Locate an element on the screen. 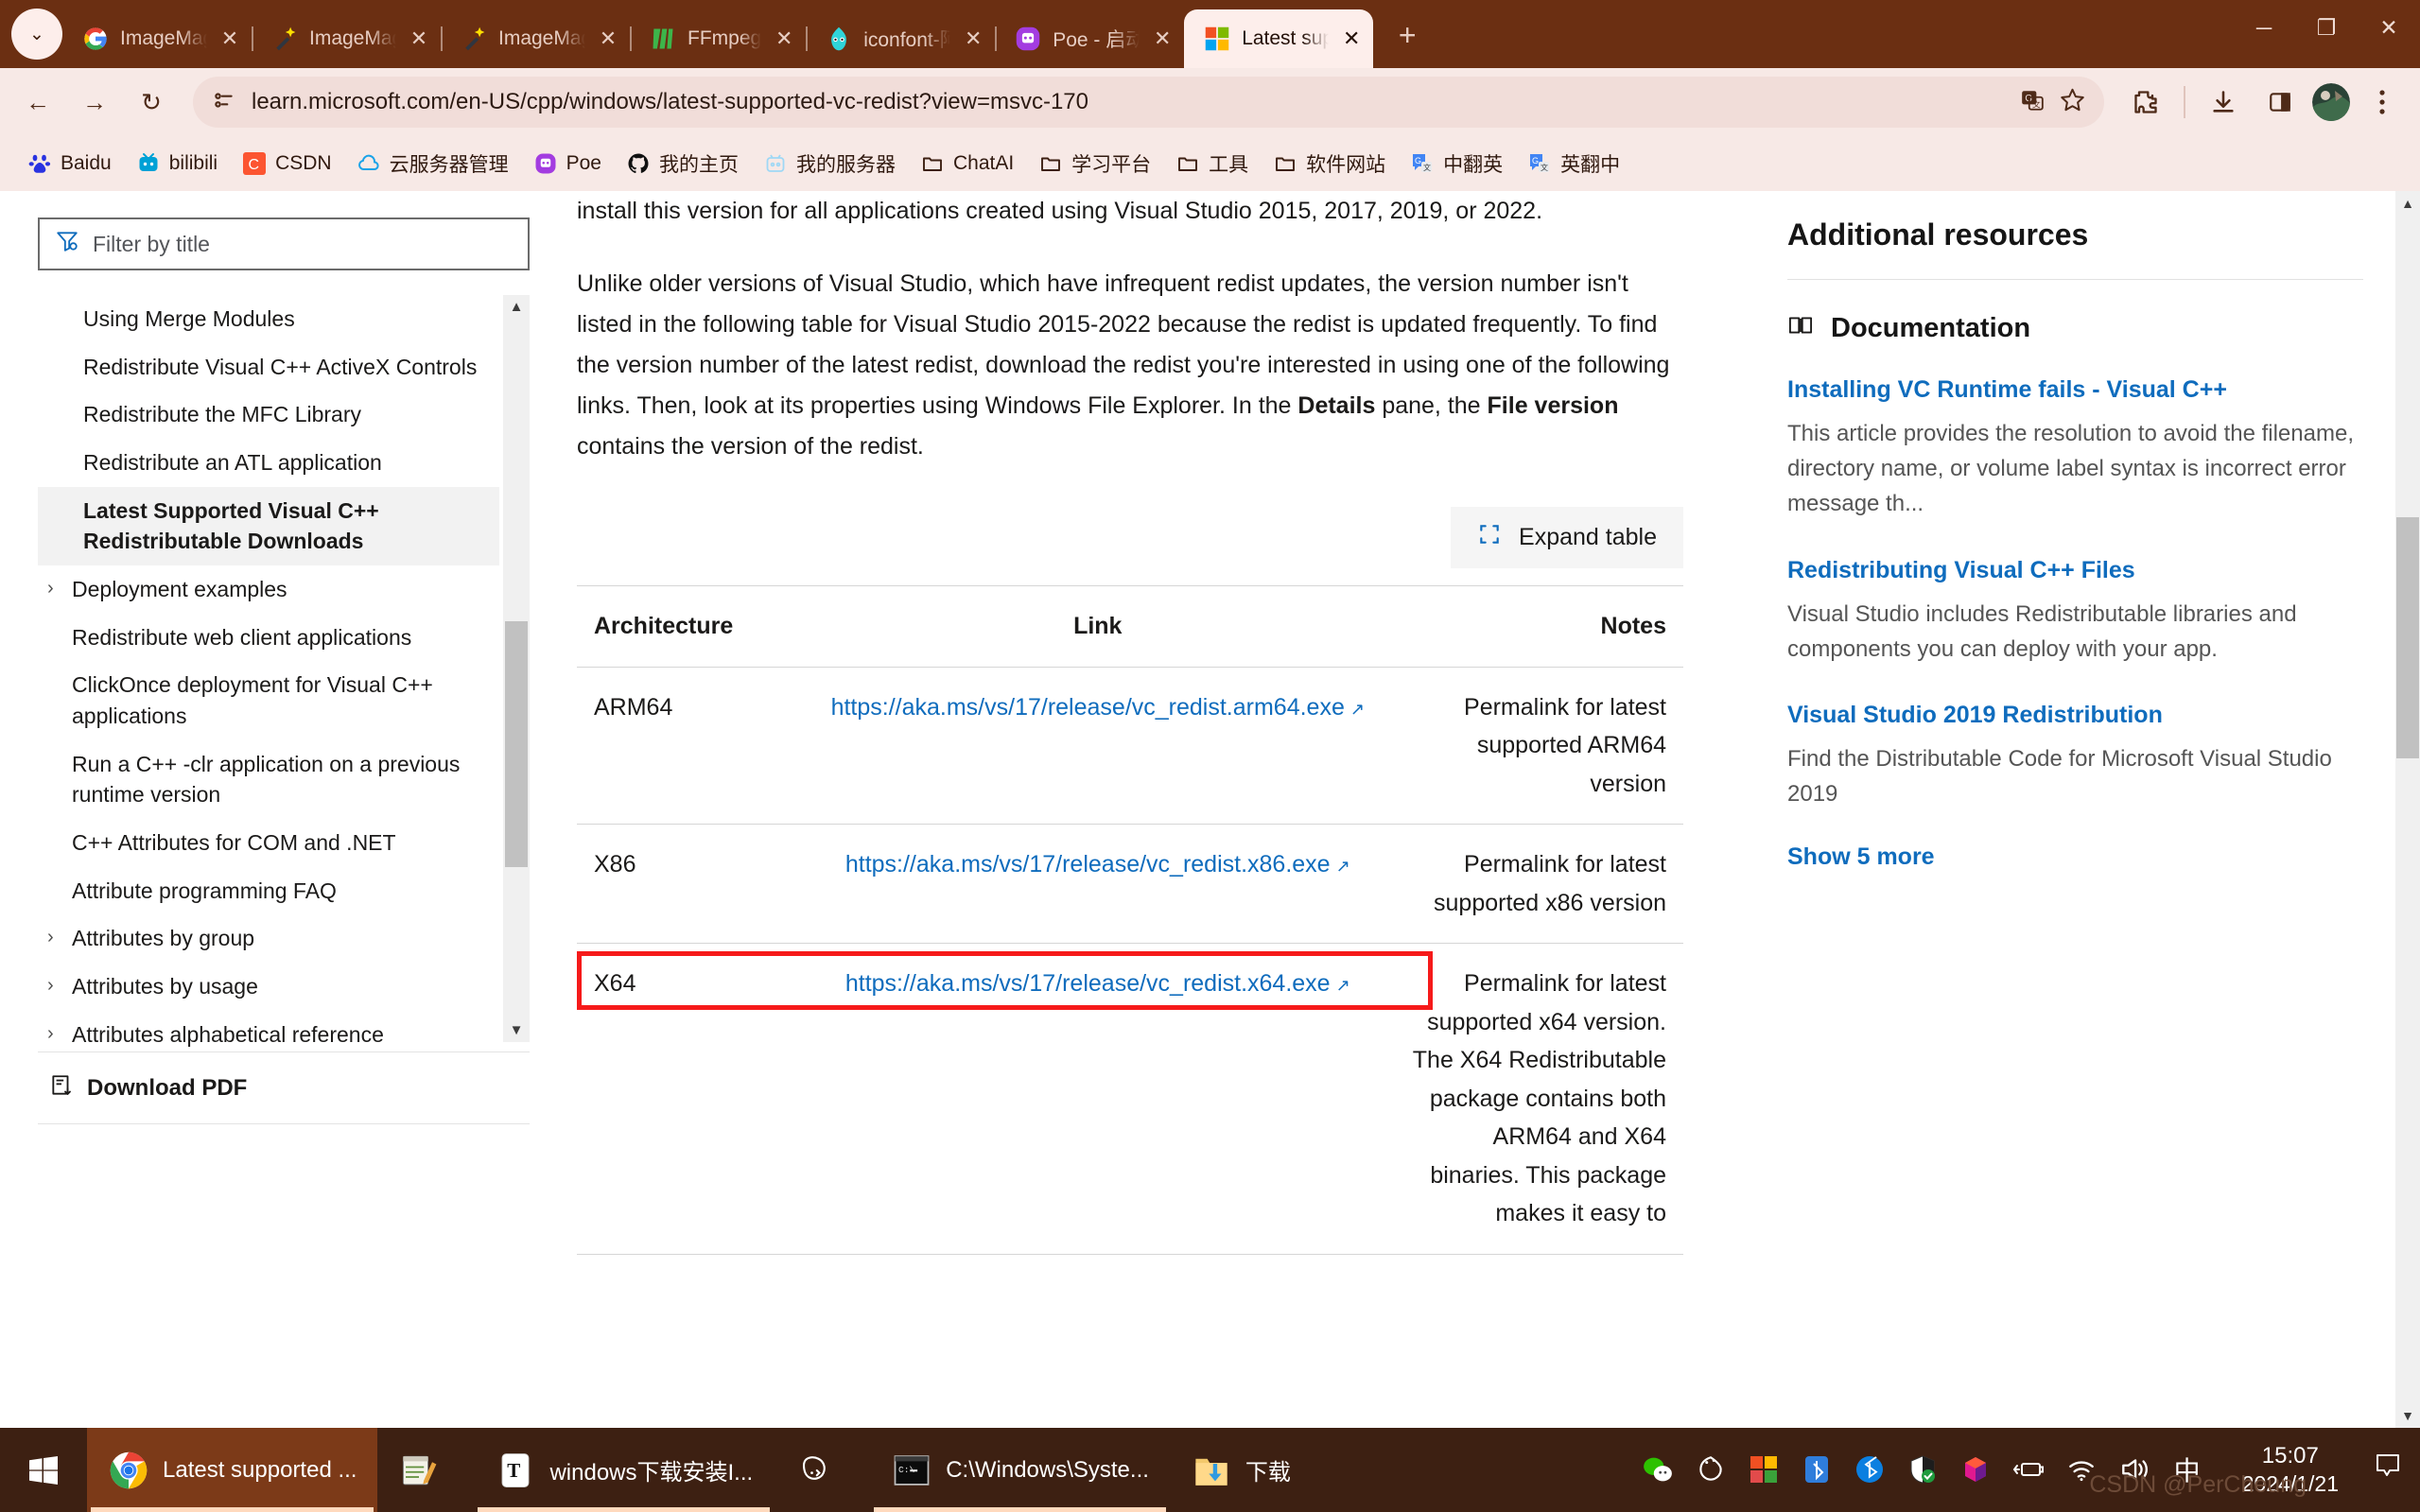 This screenshot has width=2420, height=1512. bookmark-my-server: 我的服务器 is located at coordinates (829, 163).